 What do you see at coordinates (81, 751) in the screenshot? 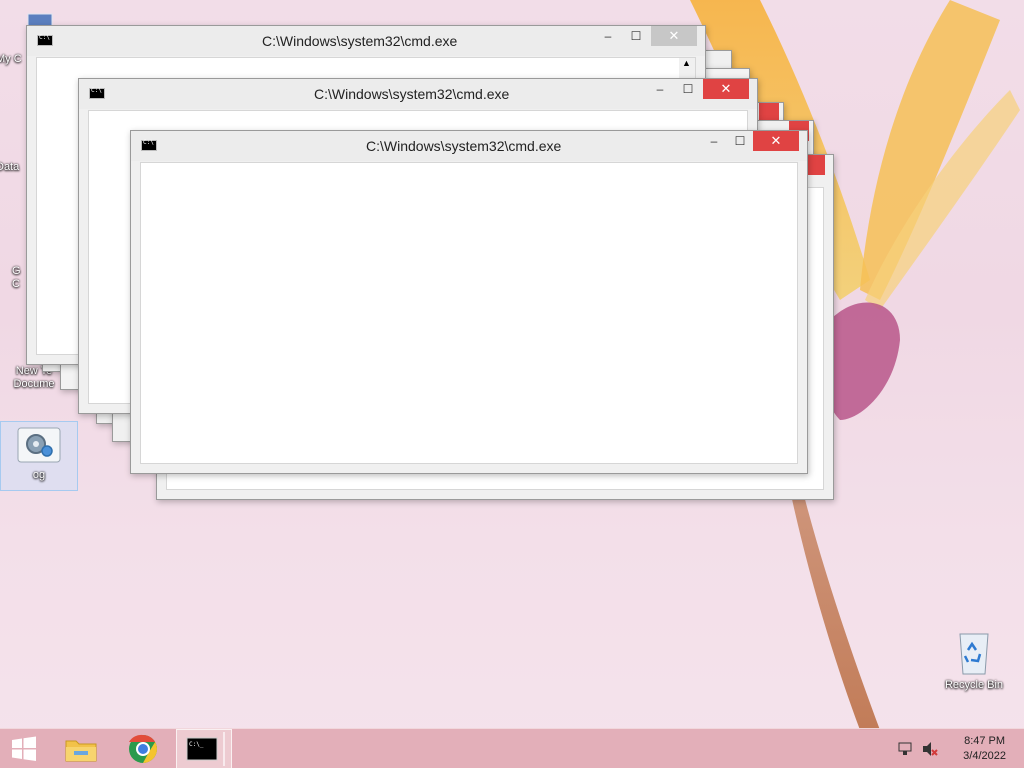
I see `file-explorer-icon` at bounding box center [81, 751].